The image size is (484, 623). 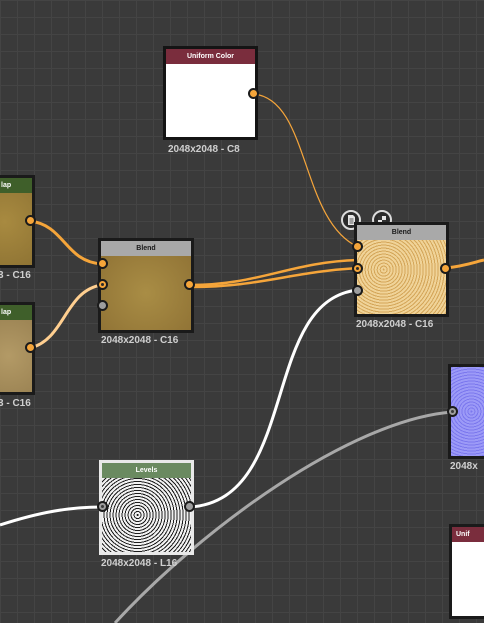 What do you see at coordinates (189, 284) in the screenshot?
I see `blend-left-output-port` at bounding box center [189, 284].